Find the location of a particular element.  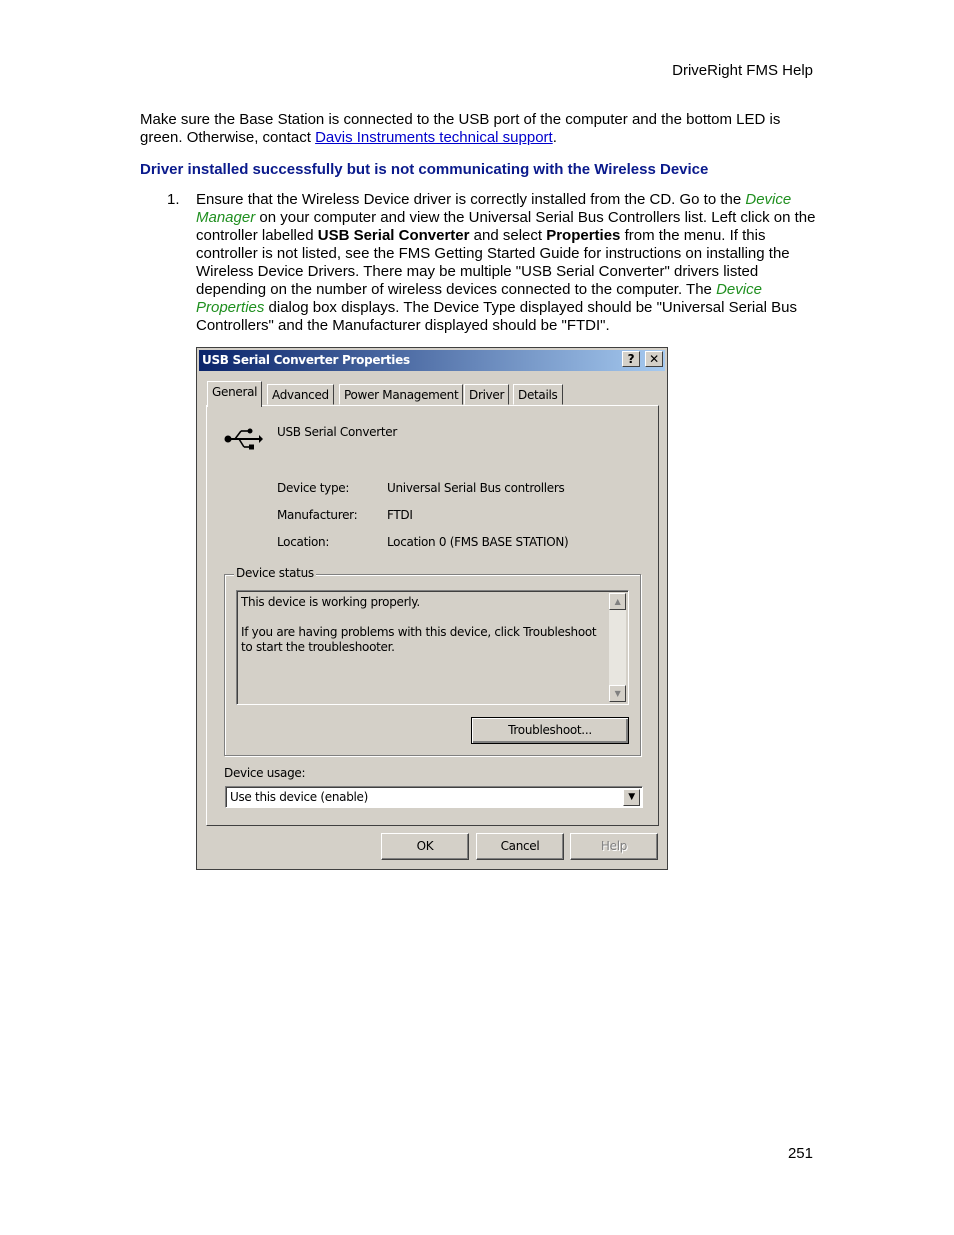

close-button: ✕ is located at coordinates (654, 359).